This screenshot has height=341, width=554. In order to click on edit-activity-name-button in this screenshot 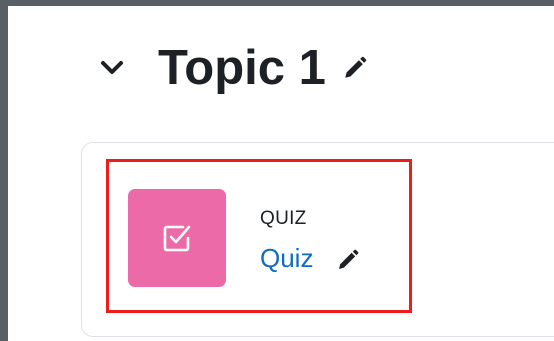, I will do `click(350, 260)`.